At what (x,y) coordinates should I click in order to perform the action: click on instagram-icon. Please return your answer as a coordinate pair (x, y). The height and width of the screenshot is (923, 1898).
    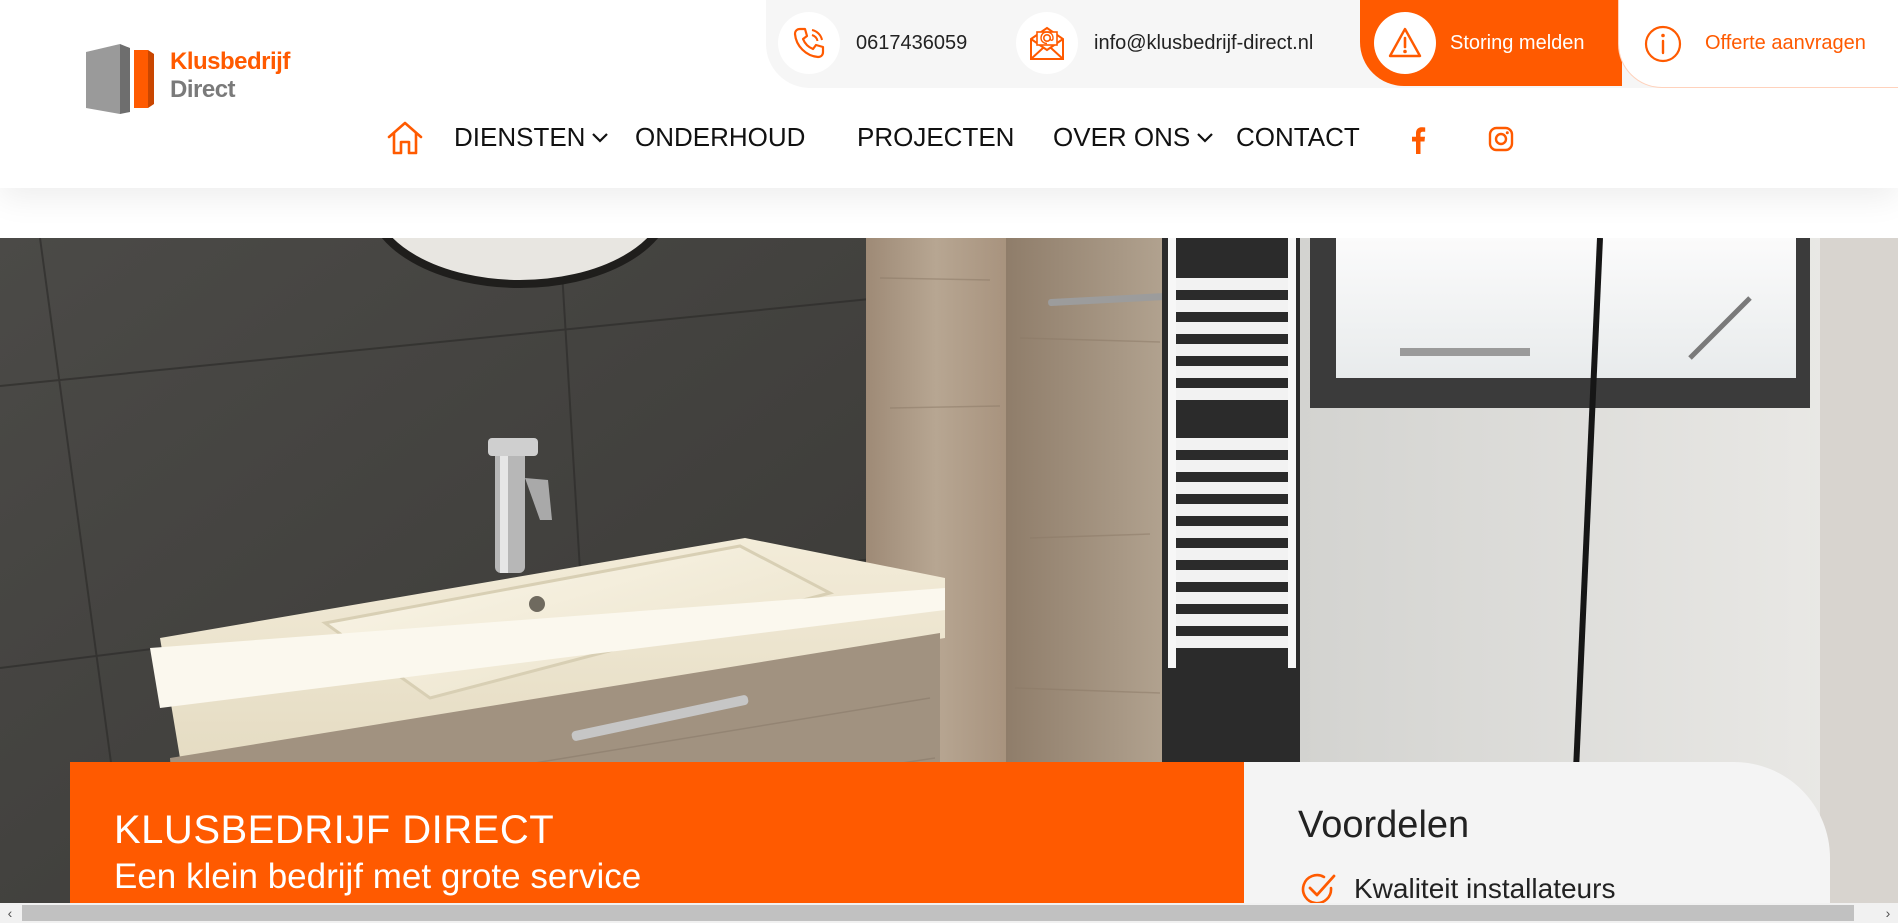
    Looking at the image, I should click on (1501, 141).